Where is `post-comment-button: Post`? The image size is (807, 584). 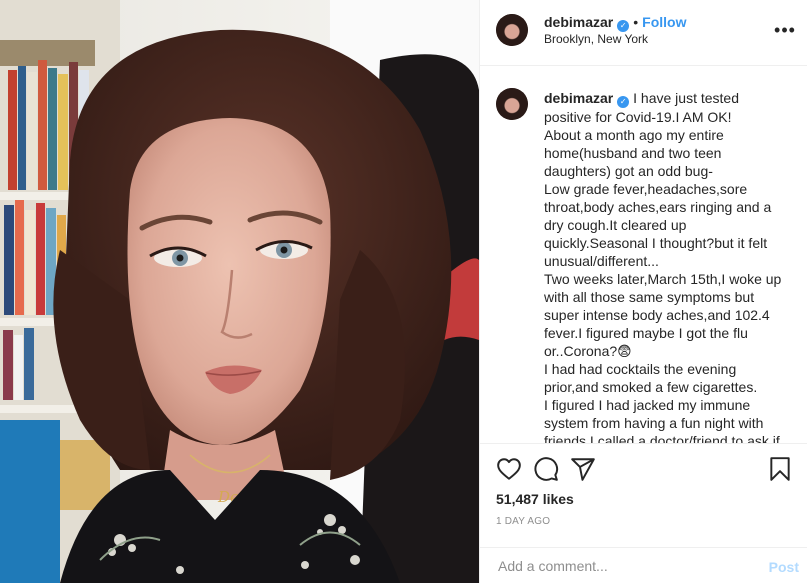
post-comment-button: Post is located at coordinates (784, 567).